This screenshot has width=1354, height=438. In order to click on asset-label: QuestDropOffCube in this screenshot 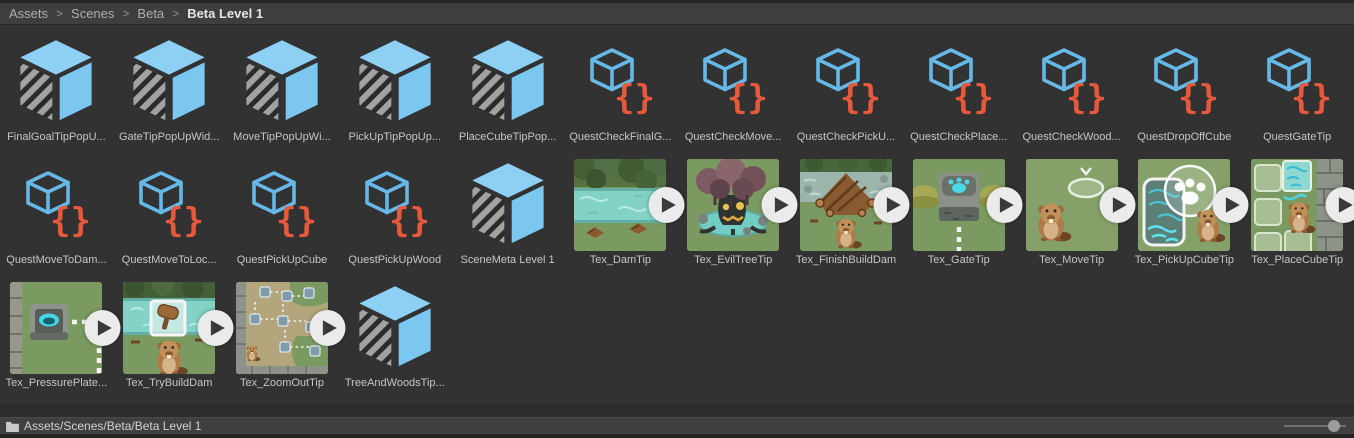, I will do `click(1184, 137)`.